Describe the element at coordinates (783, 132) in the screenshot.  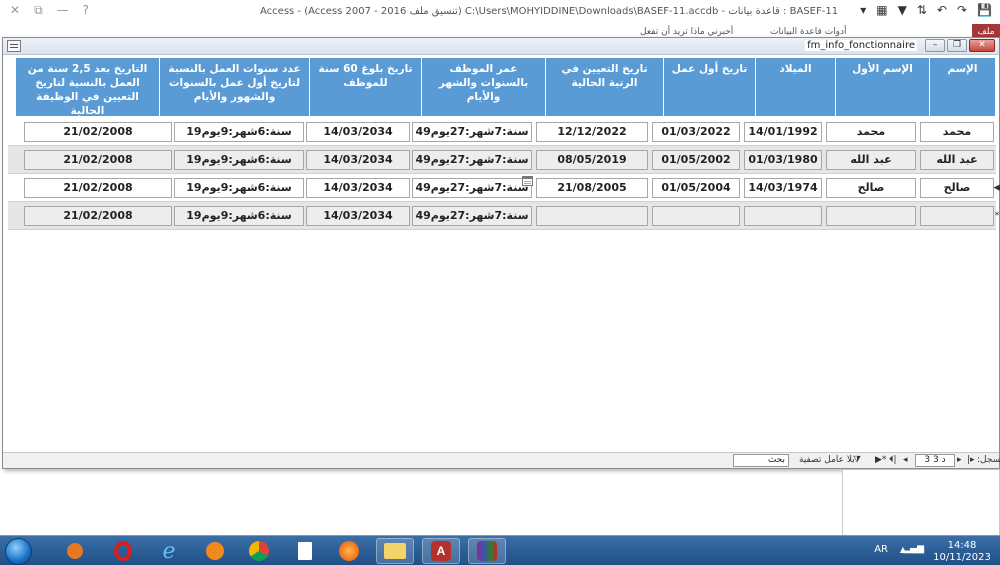
I see `cell-birth-date: 14/01/1992` at that location.